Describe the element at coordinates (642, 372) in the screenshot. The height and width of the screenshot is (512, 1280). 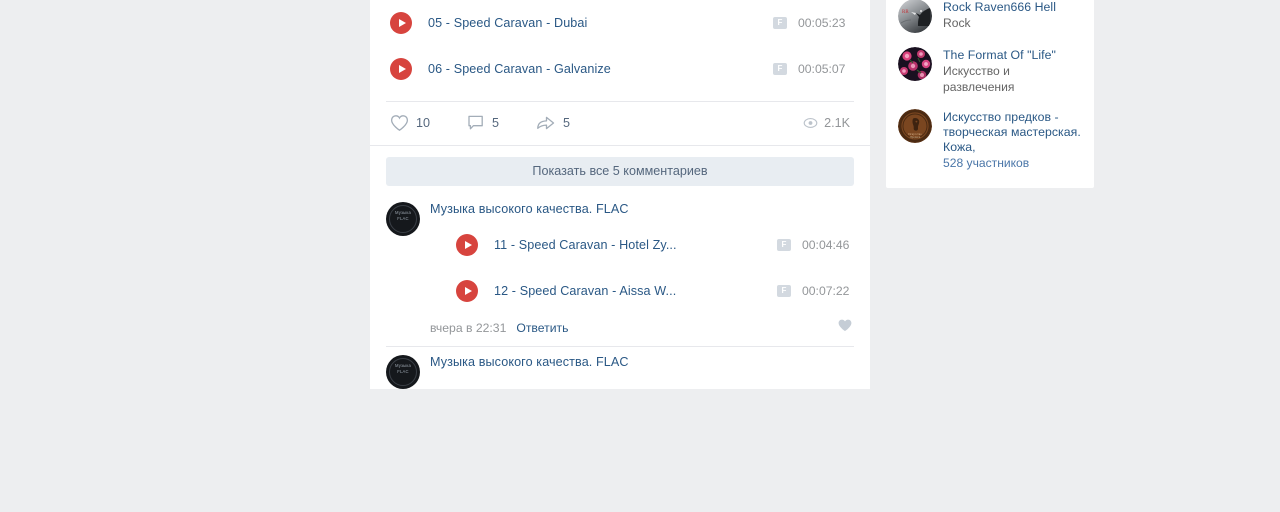
I see `comment-body: Музыка высокого качества. FLAC` at that location.